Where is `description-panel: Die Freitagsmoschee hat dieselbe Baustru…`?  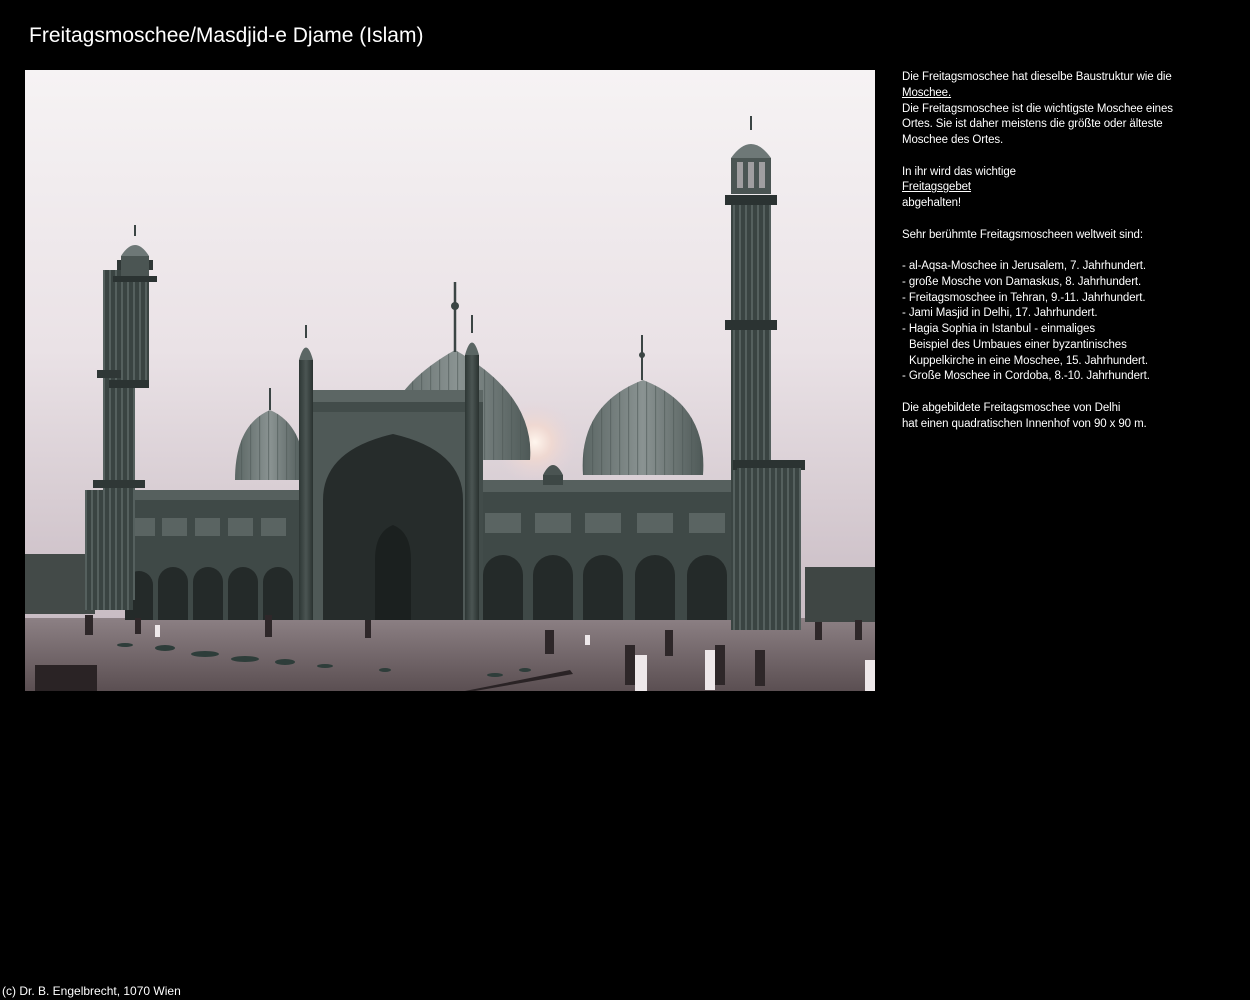 description-panel: Die Freitagsmoschee hat dieselbe Baustru… is located at coordinates (1062, 251).